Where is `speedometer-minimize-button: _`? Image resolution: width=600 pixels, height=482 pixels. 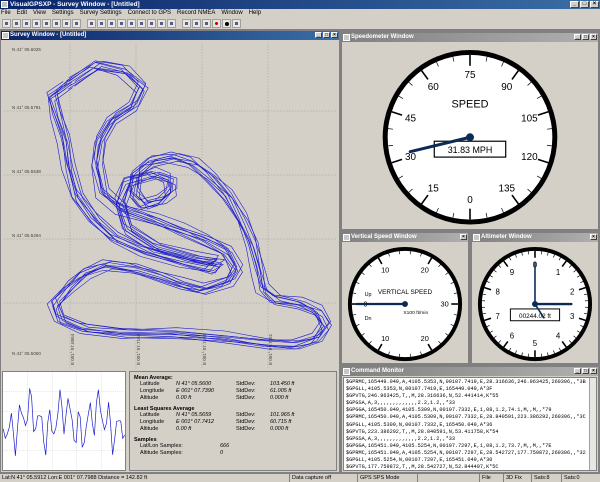 speedometer-minimize-button: _ is located at coordinates (577, 37).